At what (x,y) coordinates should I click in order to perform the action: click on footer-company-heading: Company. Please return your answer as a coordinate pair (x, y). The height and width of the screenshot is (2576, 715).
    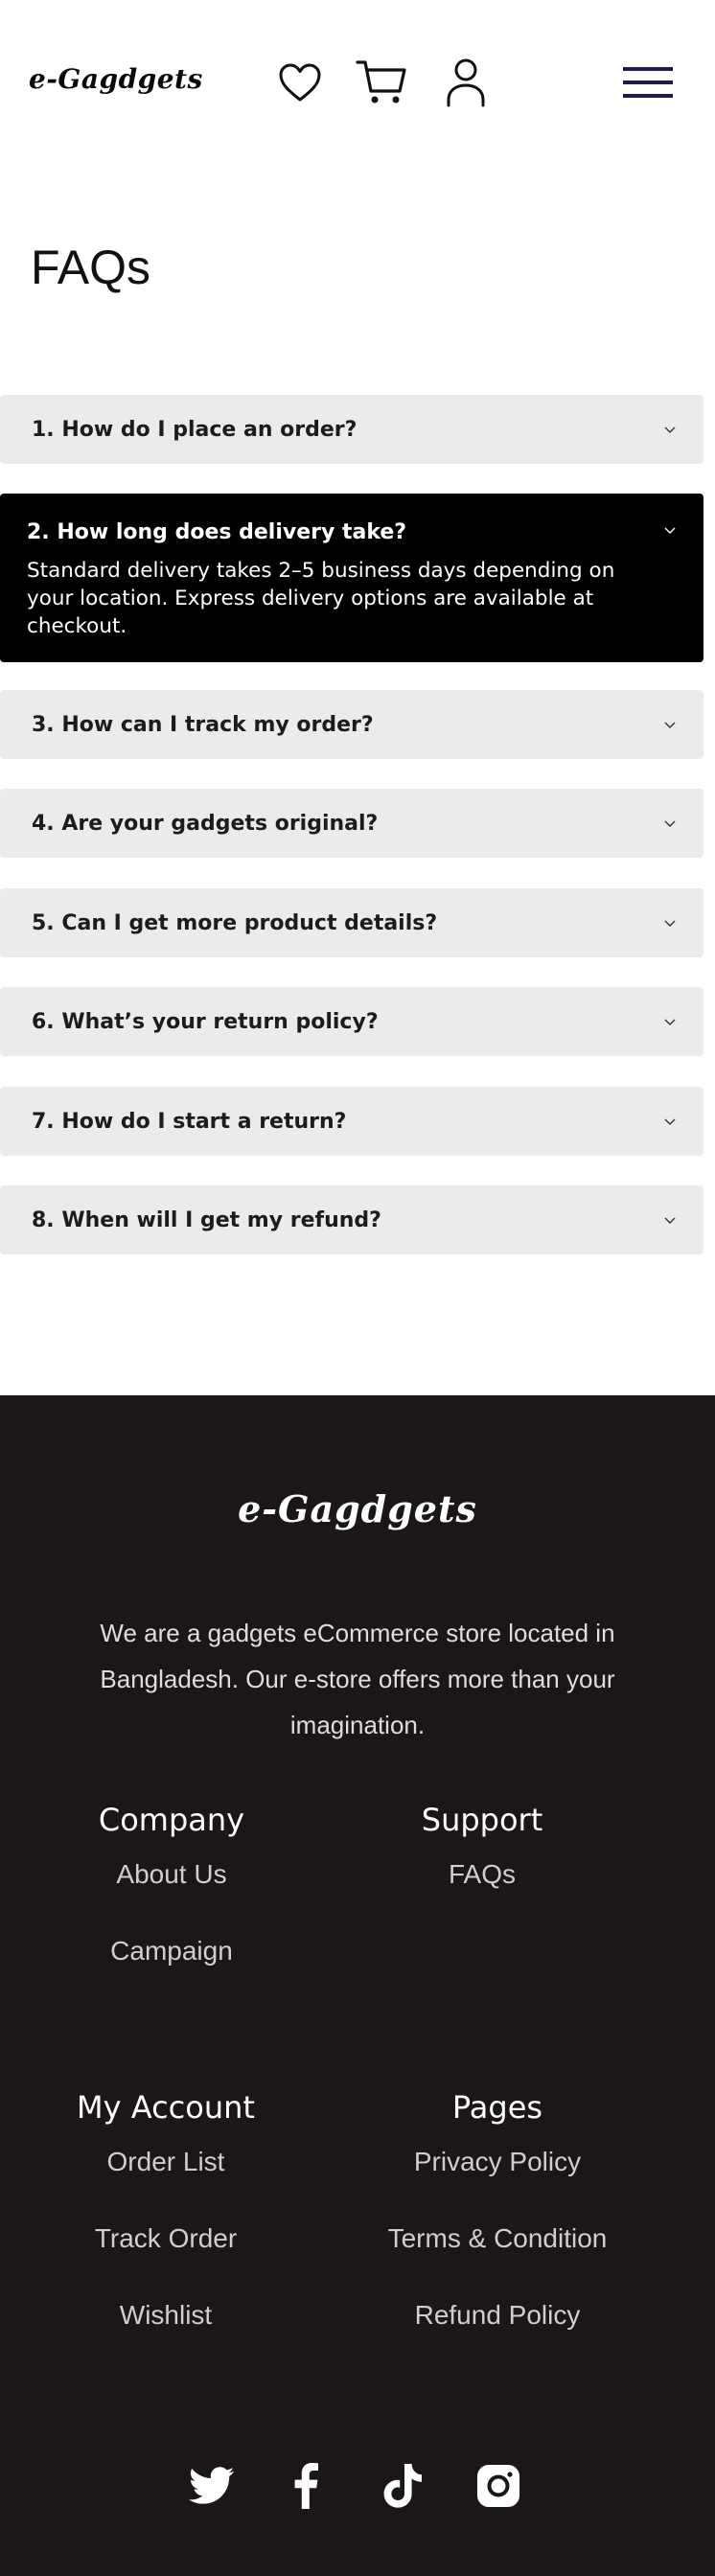
    Looking at the image, I should click on (171, 1820).